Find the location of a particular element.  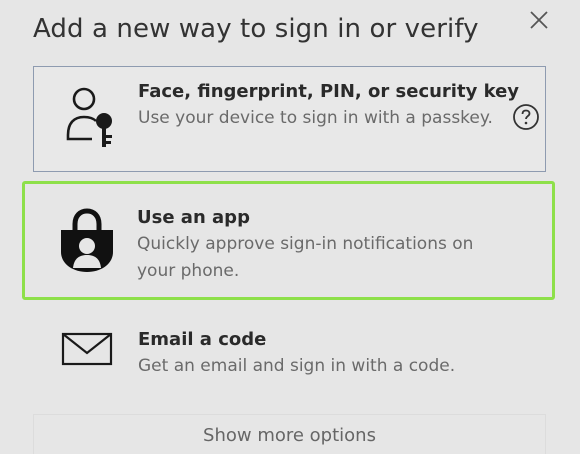

close-button is located at coordinates (539, 20).